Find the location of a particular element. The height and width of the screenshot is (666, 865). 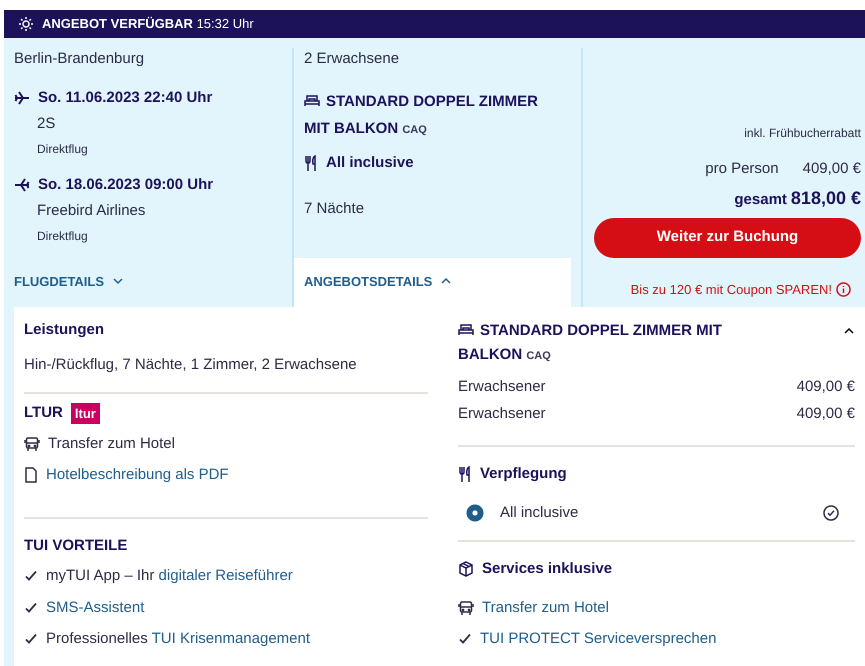

document-icon is located at coordinates (31, 475).